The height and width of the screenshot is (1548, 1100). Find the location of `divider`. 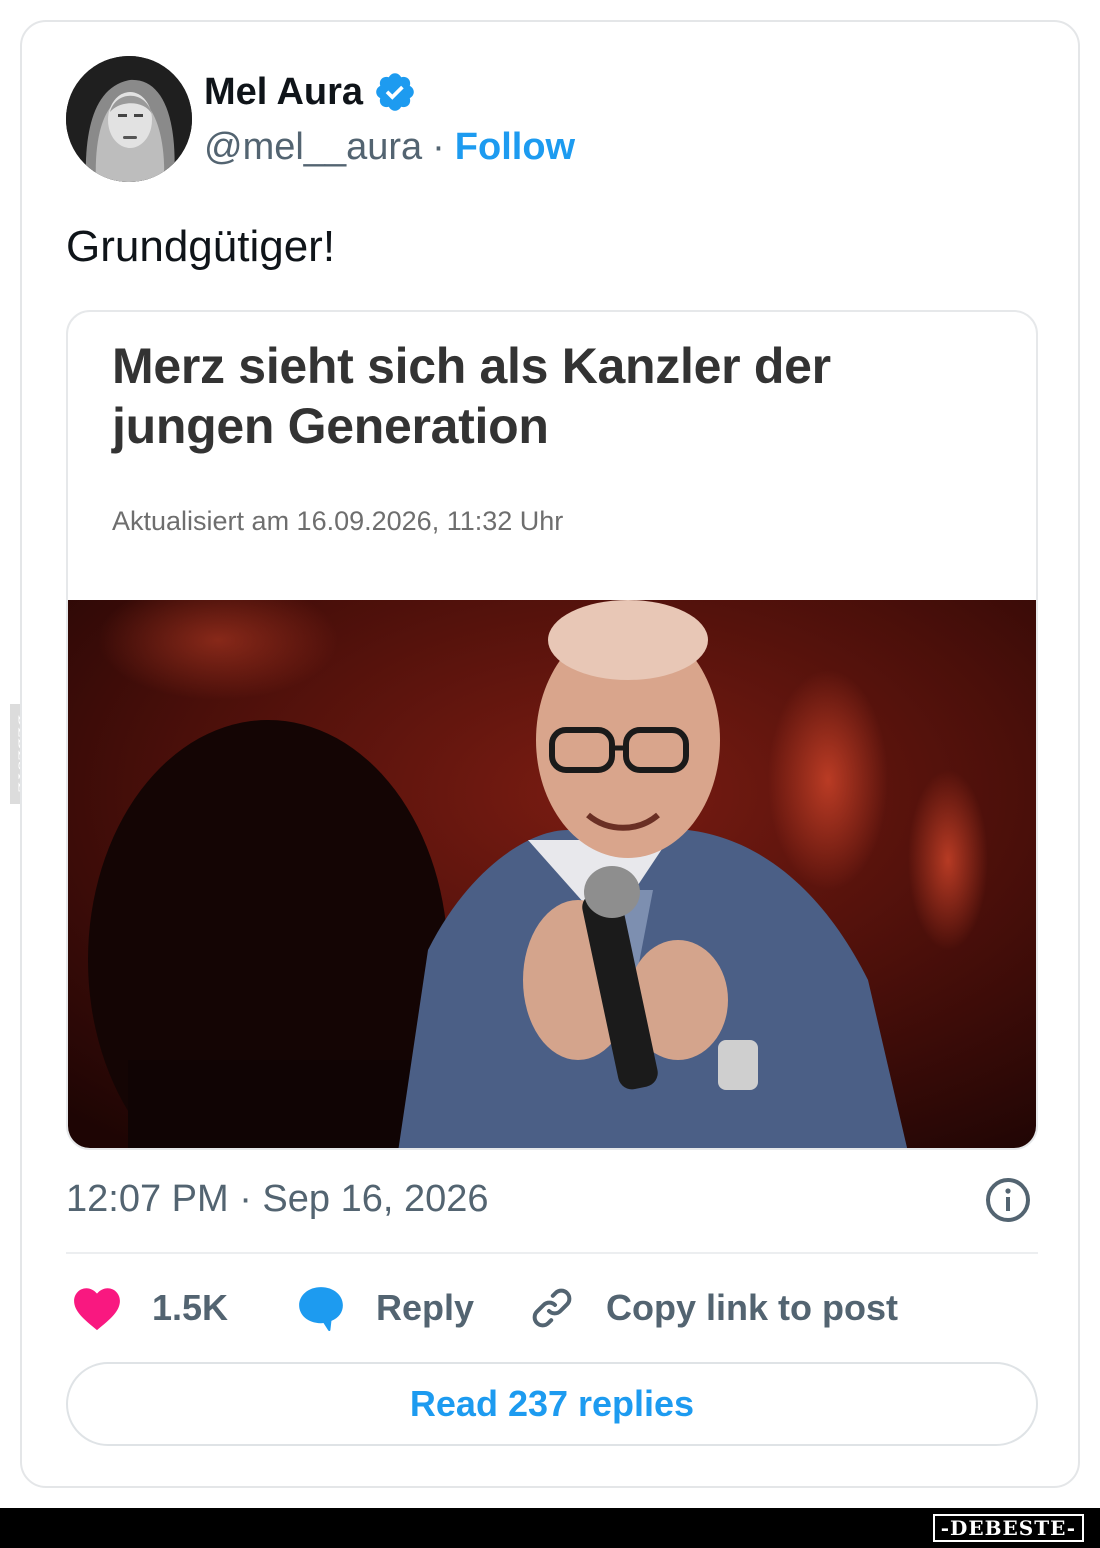

divider is located at coordinates (552, 1253).